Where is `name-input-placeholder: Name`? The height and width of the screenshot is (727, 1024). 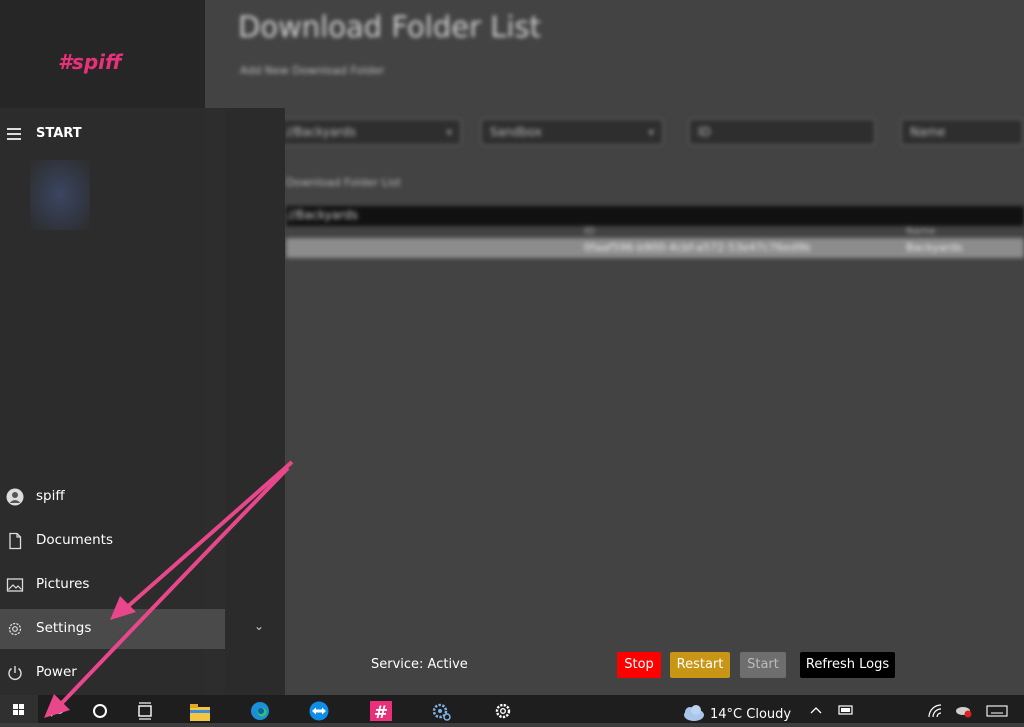
name-input-placeholder: Name is located at coordinates (928, 132).